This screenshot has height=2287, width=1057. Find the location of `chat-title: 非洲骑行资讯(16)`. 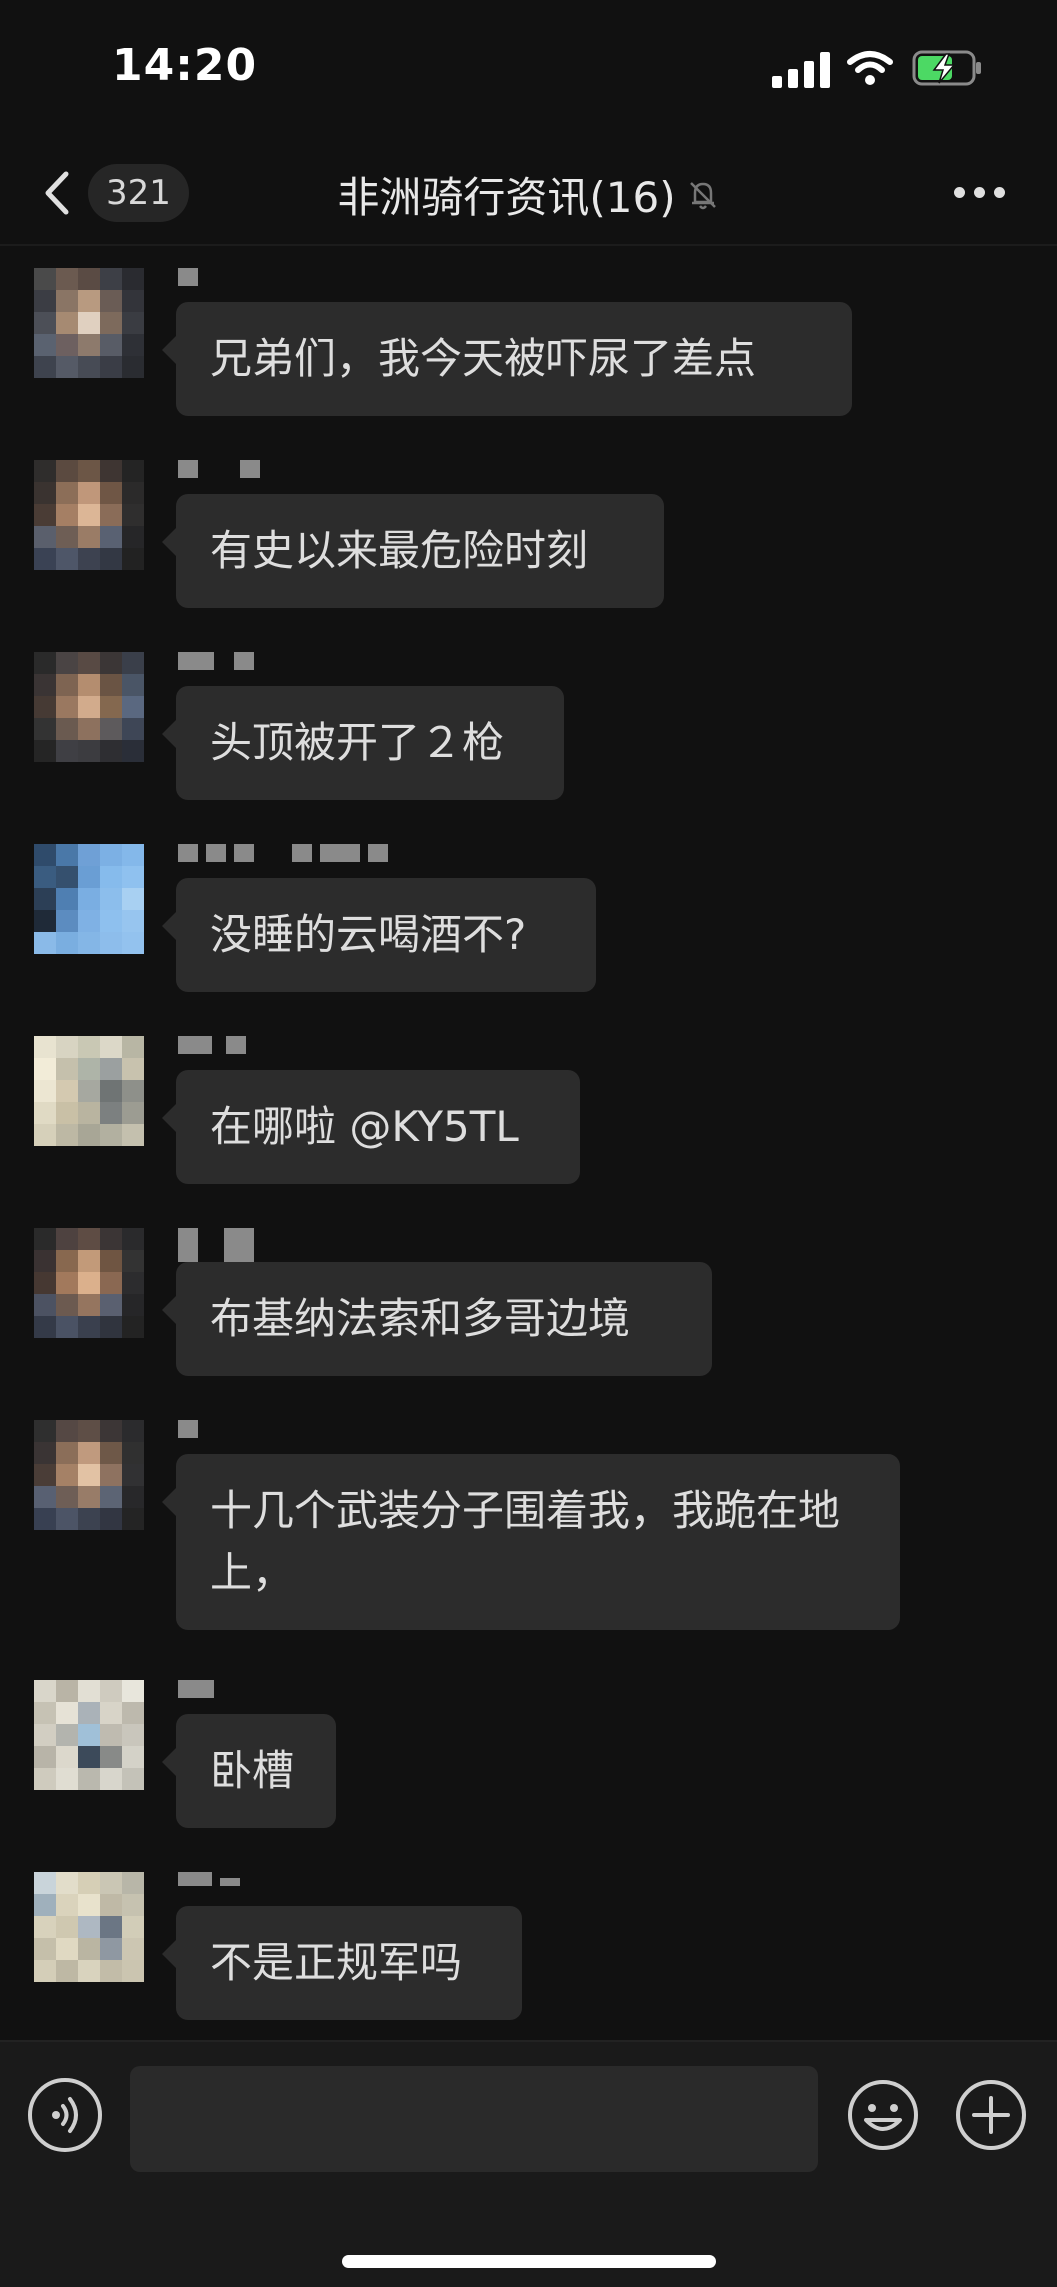

chat-title: 非洲骑行资讯(16) is located at coordinates (506, 194).